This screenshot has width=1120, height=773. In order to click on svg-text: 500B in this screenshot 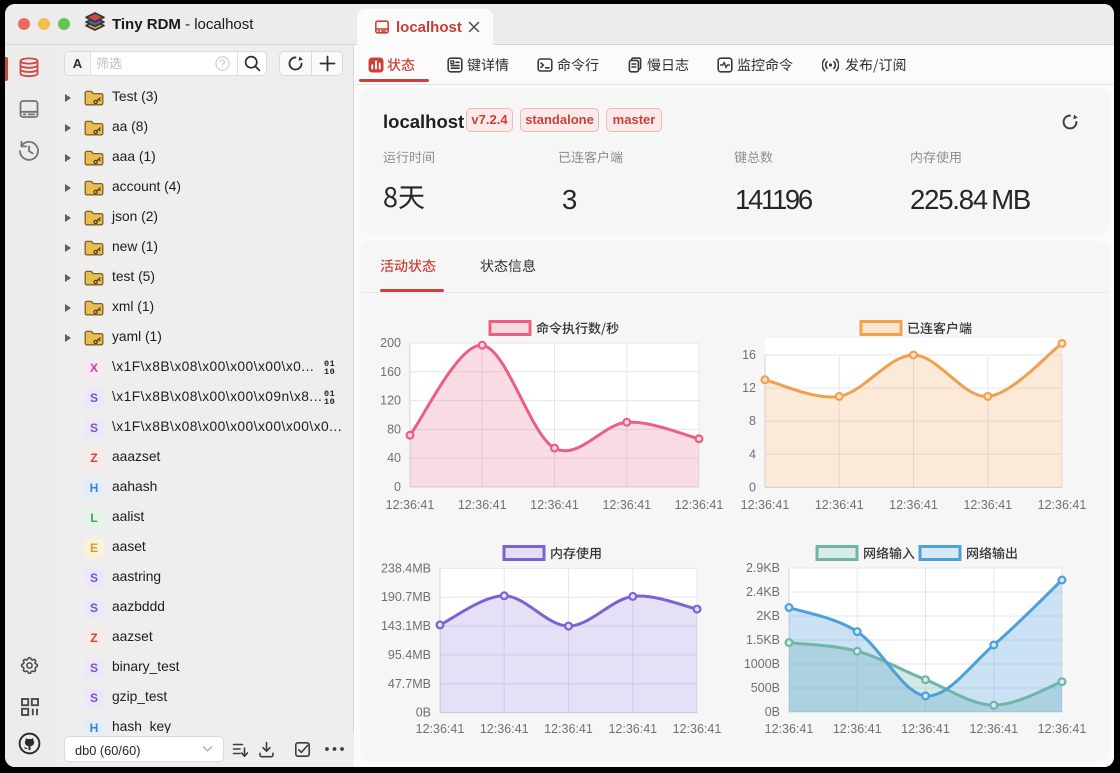, I will do `click(765, 688)`.